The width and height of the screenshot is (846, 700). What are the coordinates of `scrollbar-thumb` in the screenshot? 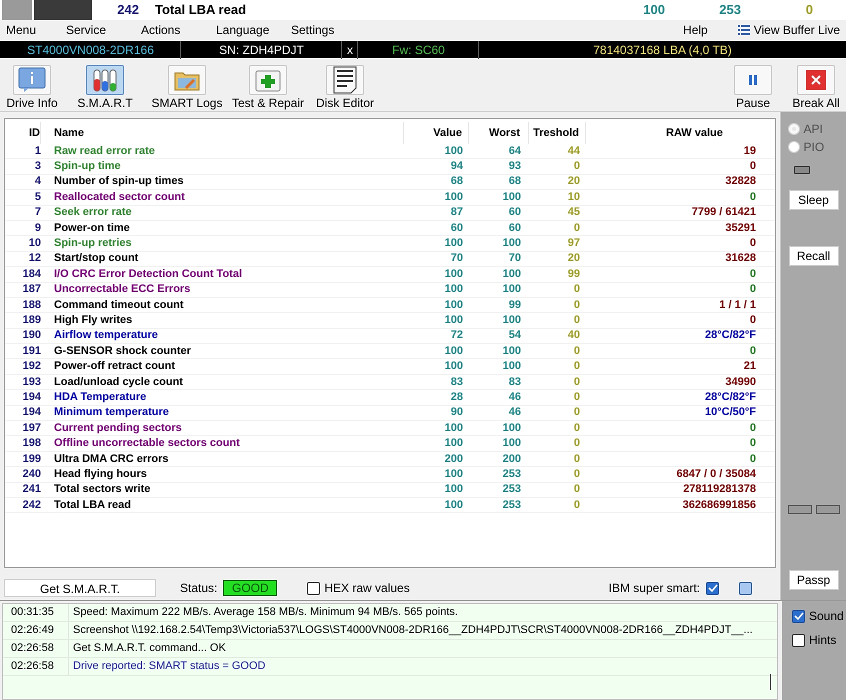 It's located at (770, 682).